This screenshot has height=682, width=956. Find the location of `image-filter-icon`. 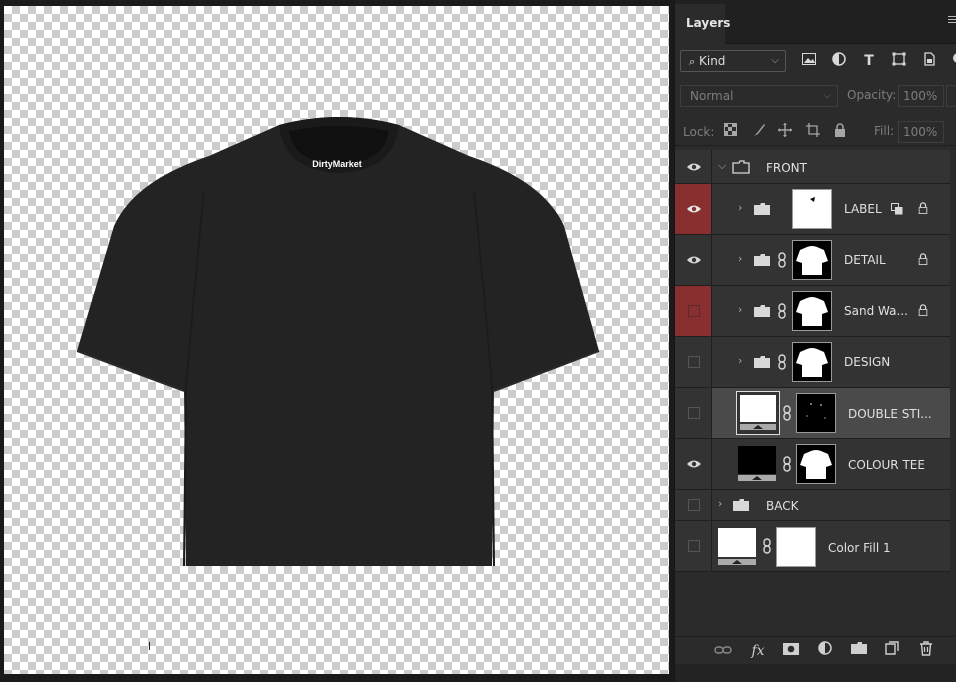

image-filter-icon is located at coordinates (809, 61).